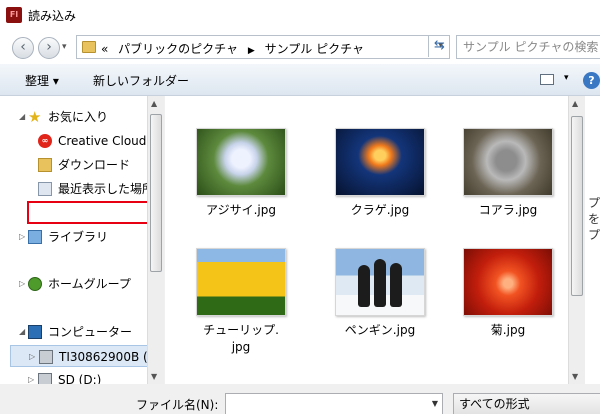 The image size is (600, 414). Describe the element at coordinates (45, 378) in the screenshot. I see `sd-drive-icon` at that location.